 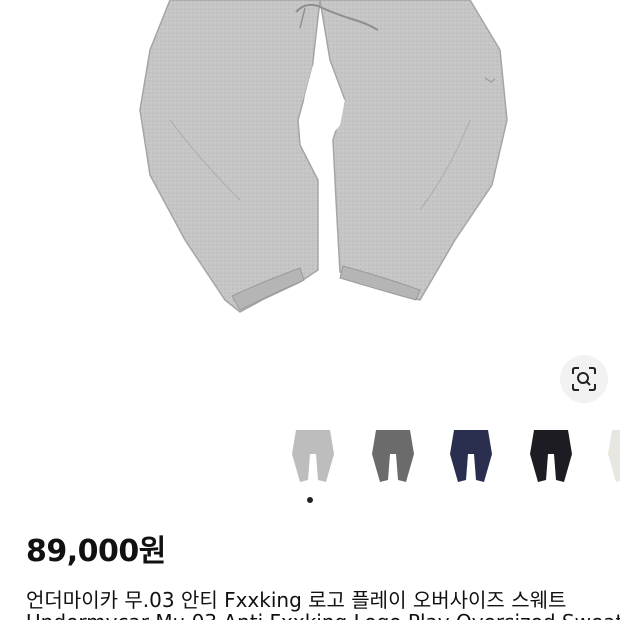 I want to click on image-search-button, so click(x=584, y=379).